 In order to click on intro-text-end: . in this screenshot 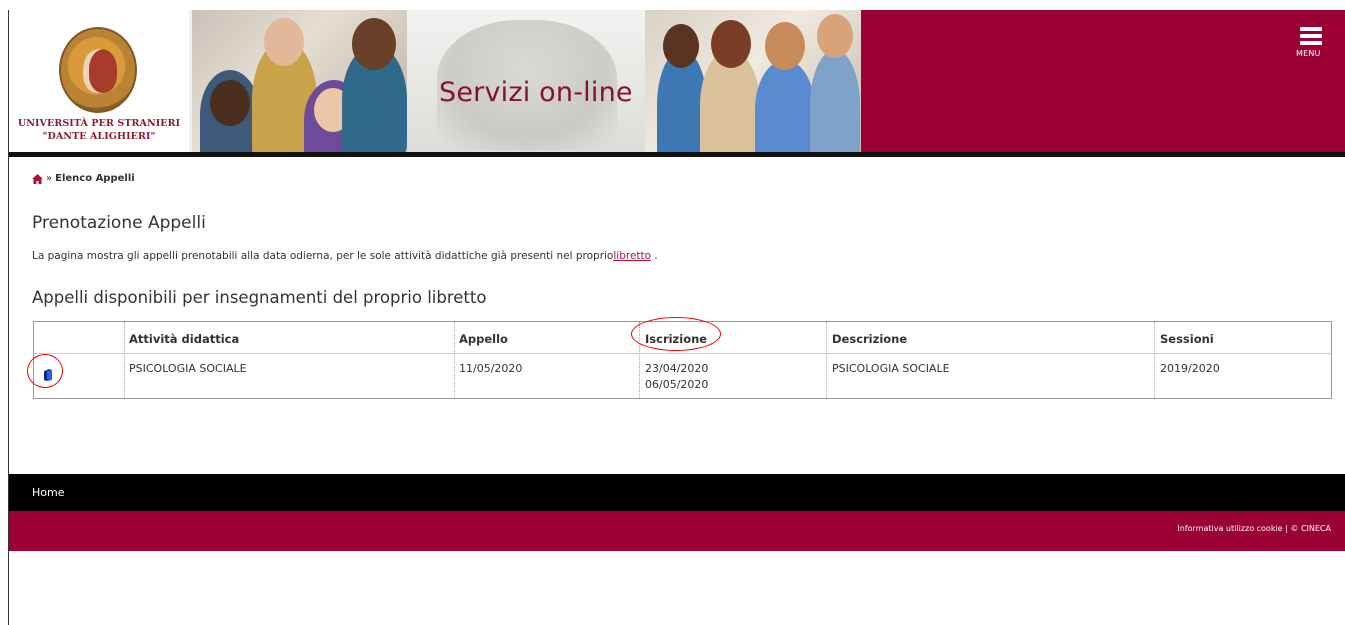, I will do `click(654, 256)`.